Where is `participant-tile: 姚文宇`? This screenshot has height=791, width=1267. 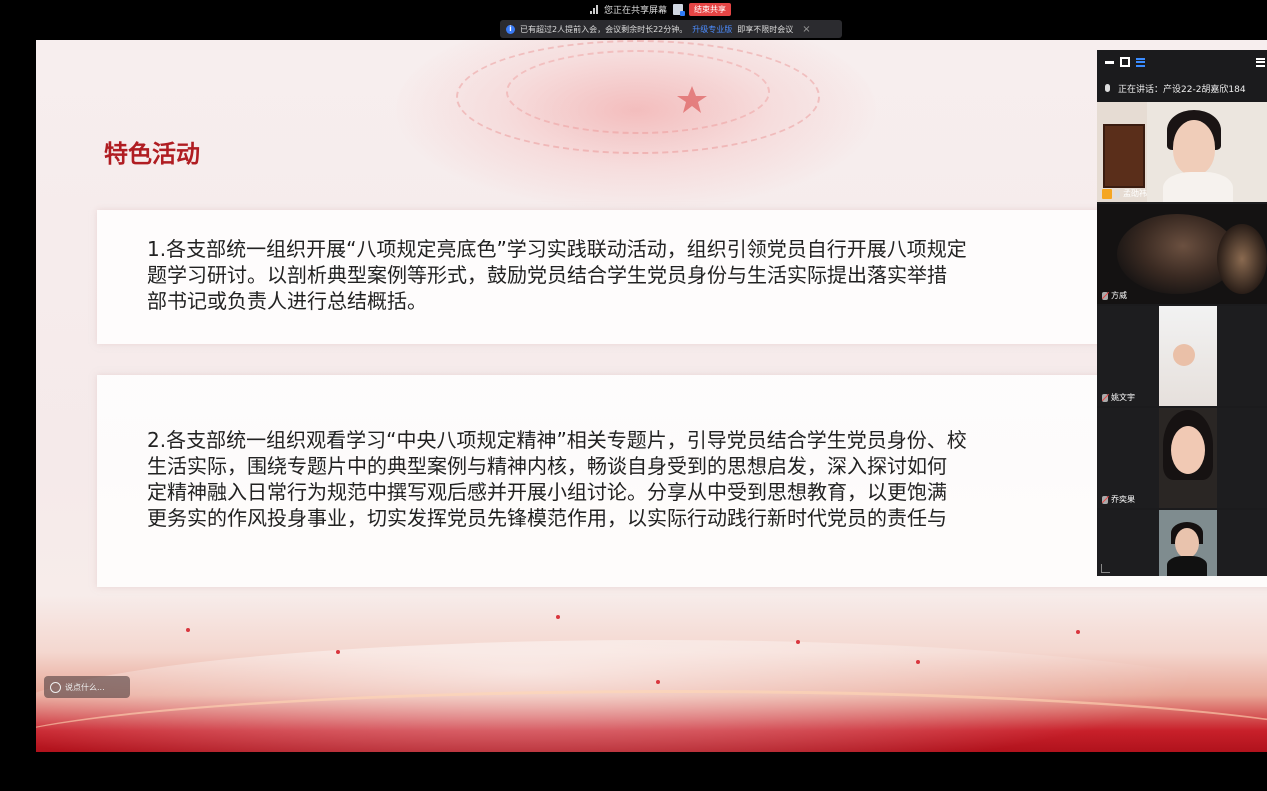
participant-tile: 姚文宇 is located at coordinates (1182, 356).